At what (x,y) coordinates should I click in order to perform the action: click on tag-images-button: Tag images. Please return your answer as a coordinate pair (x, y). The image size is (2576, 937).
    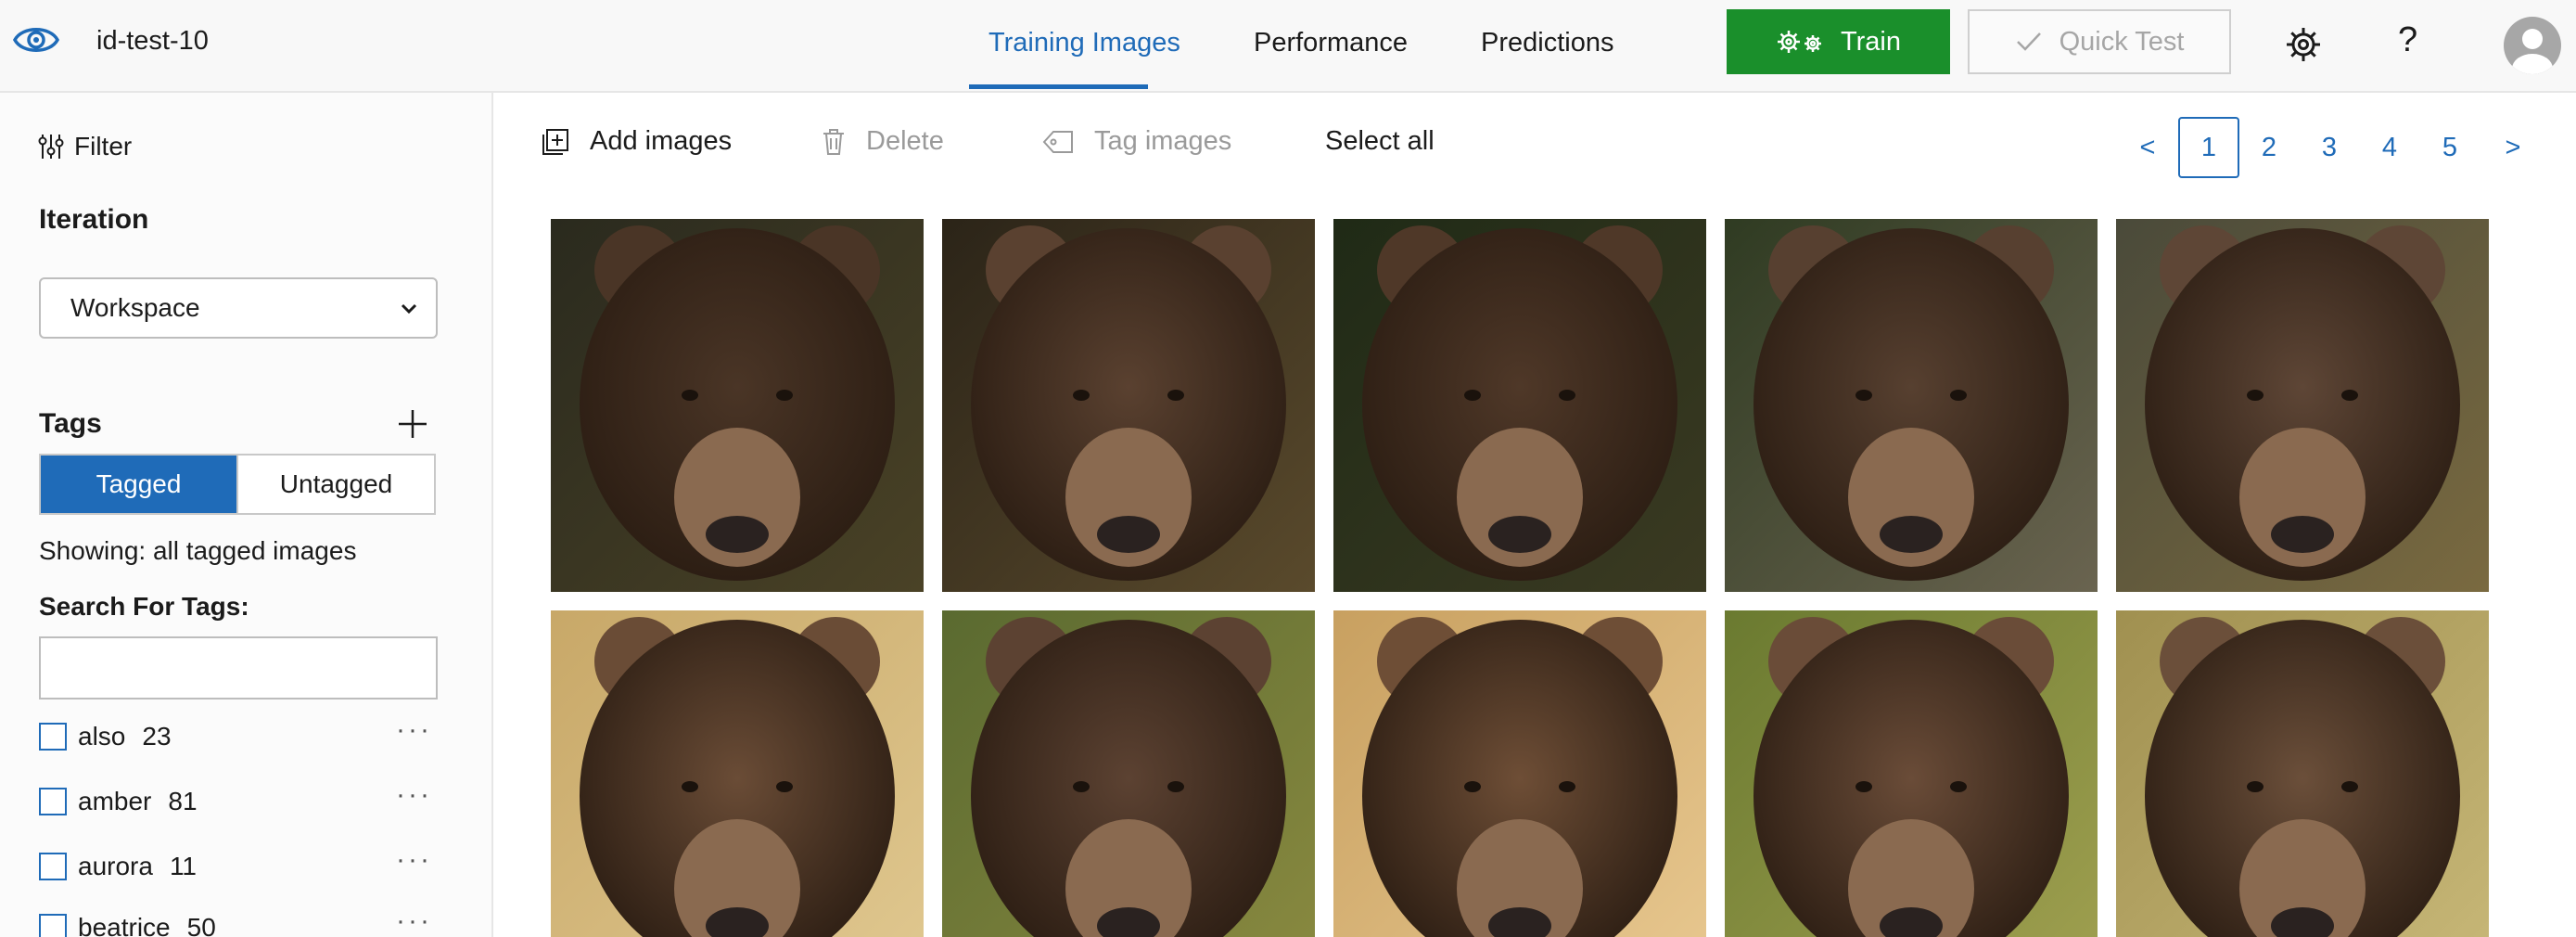
    Looking at the image, I should click on (1136, 141).